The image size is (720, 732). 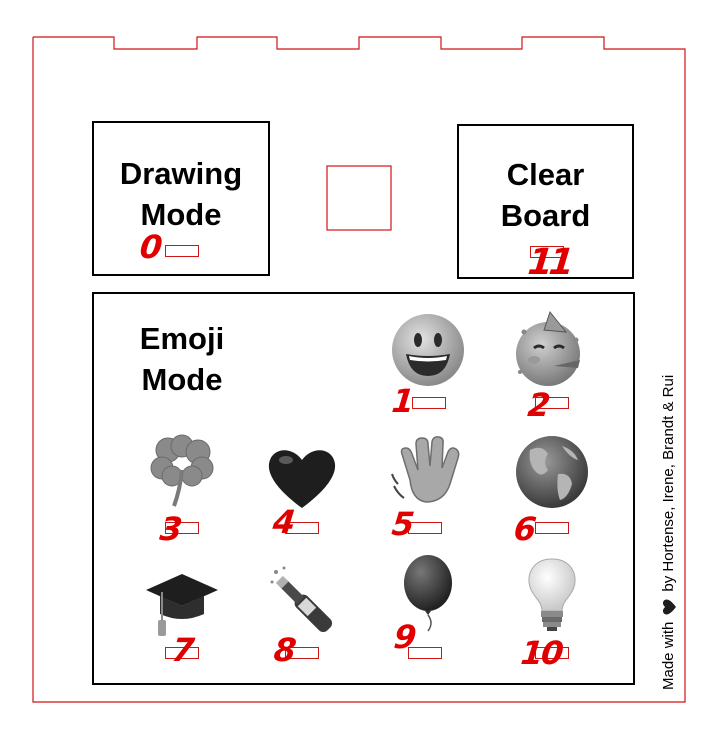 What do you see at coordinates (525, 529) in the screenshot?
I see `number-6: 6` at bounding box center [525, 529].